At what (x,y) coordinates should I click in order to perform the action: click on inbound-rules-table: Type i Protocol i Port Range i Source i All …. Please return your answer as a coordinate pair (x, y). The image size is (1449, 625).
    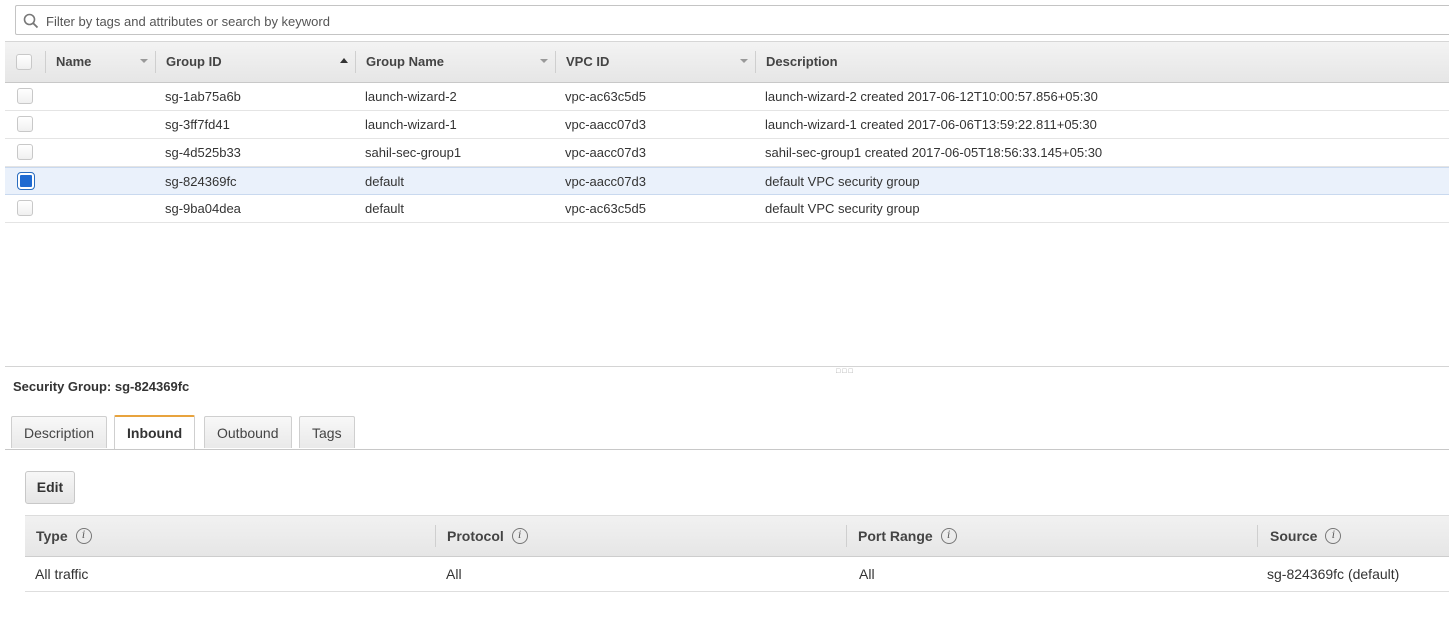
    Looking at the image, I should click on (737, 553).